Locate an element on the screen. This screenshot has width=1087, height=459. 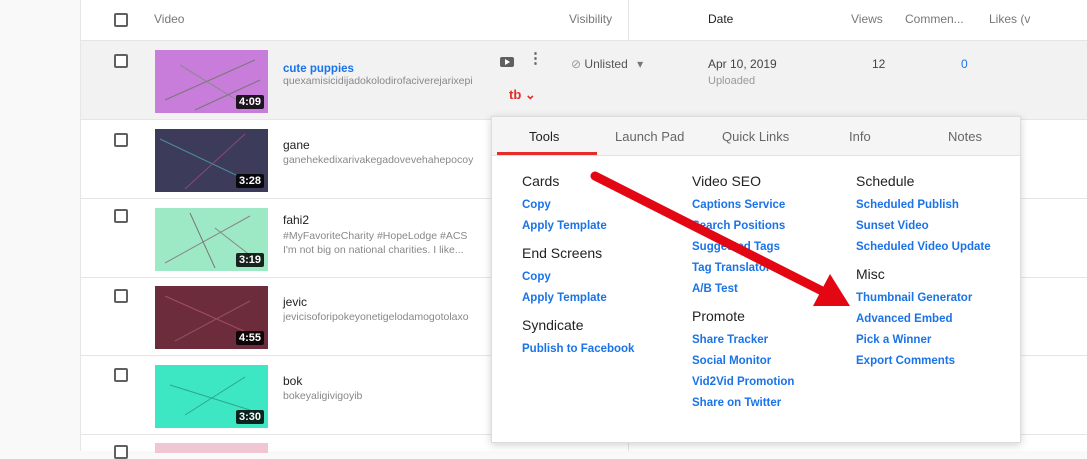
tab-info: Info is located at coordinates (860, 136).